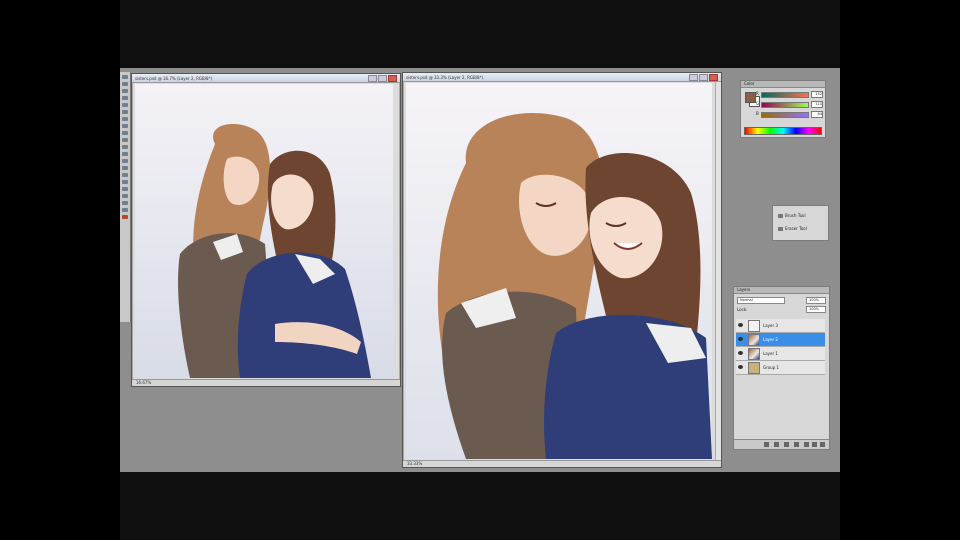 This screenshot has height=540, width=960. I want to click on history-item: Eraser Tool, so click(800, 229).